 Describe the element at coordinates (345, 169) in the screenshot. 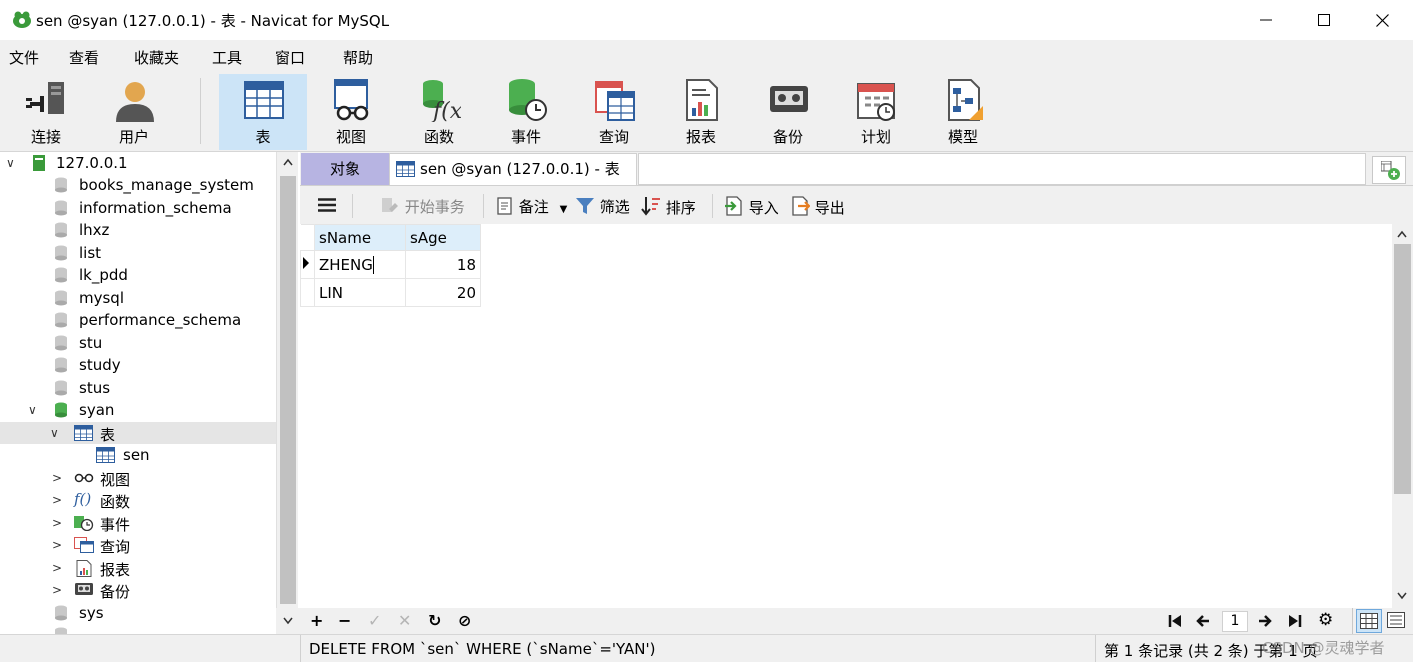

I see `tab-objects: 对象` at that location.